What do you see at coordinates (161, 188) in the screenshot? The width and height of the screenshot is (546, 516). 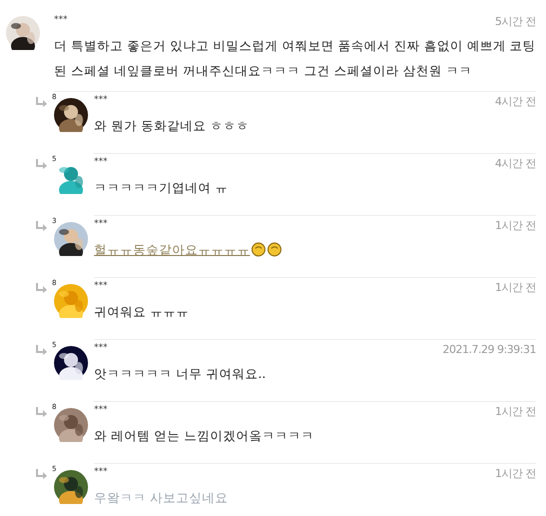 I see `comment-text: ㅋㅋㅋㅋㅋ기엽네여 ㅠ` at bounding box center [161, 188].